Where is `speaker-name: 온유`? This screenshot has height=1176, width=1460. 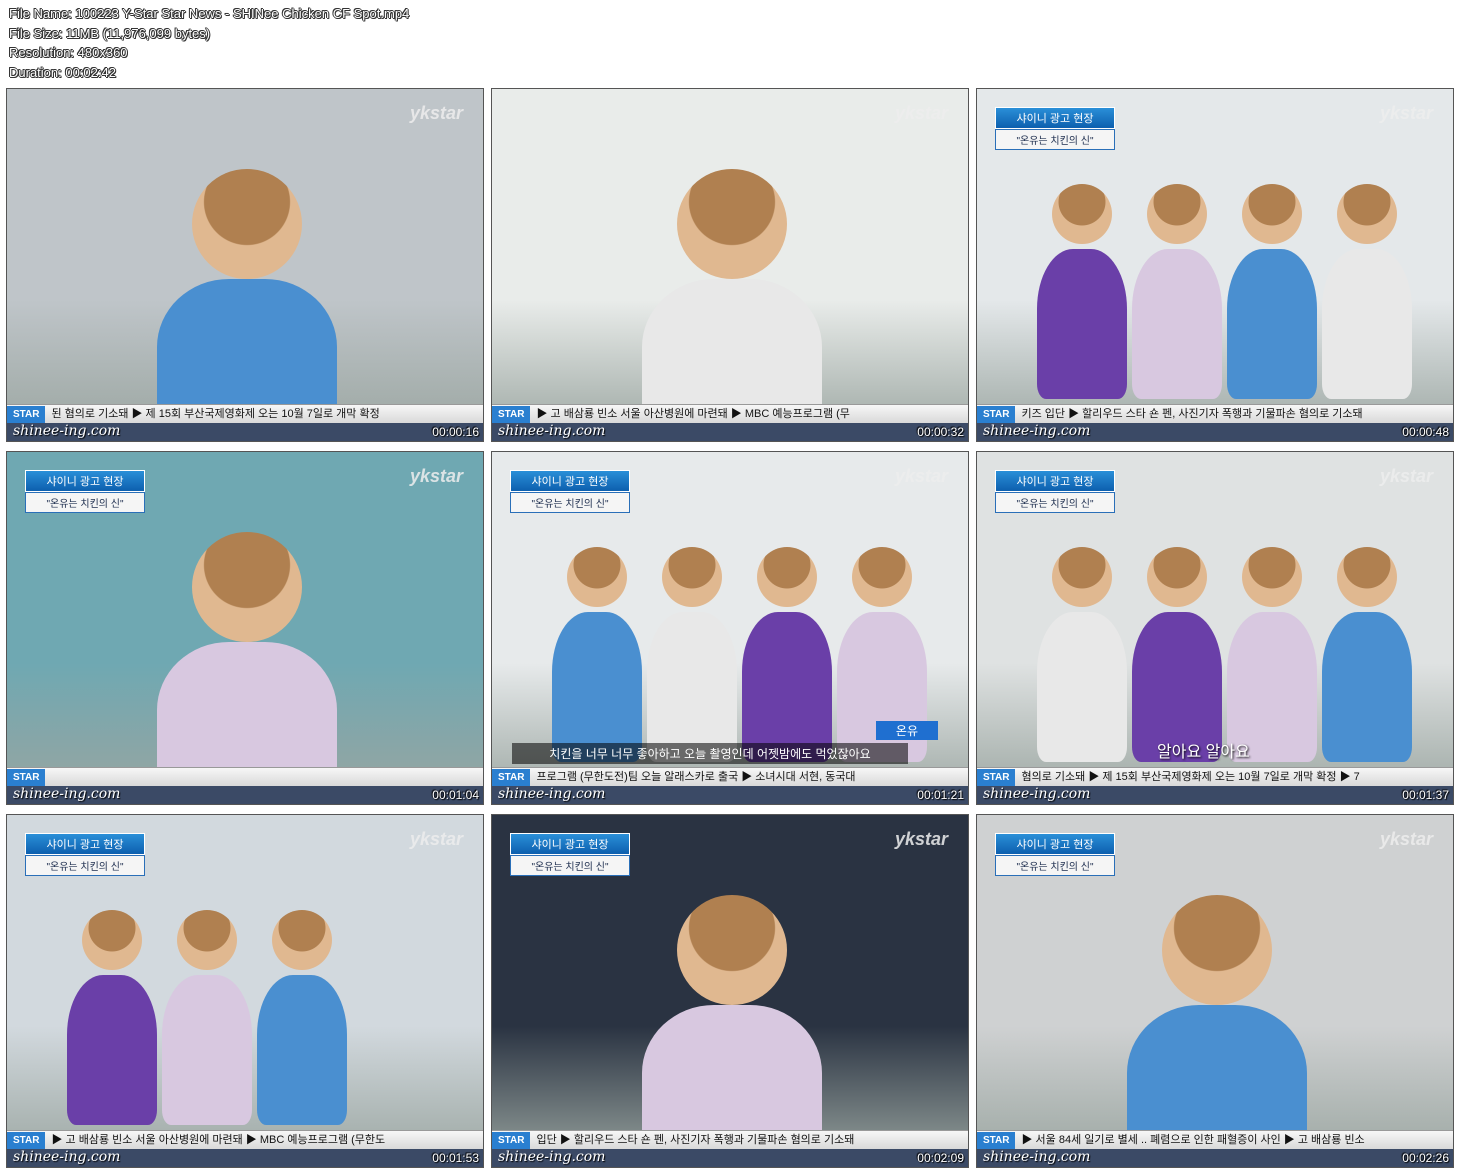
speaker-name: 온유 is located at coordinates (906, 730).